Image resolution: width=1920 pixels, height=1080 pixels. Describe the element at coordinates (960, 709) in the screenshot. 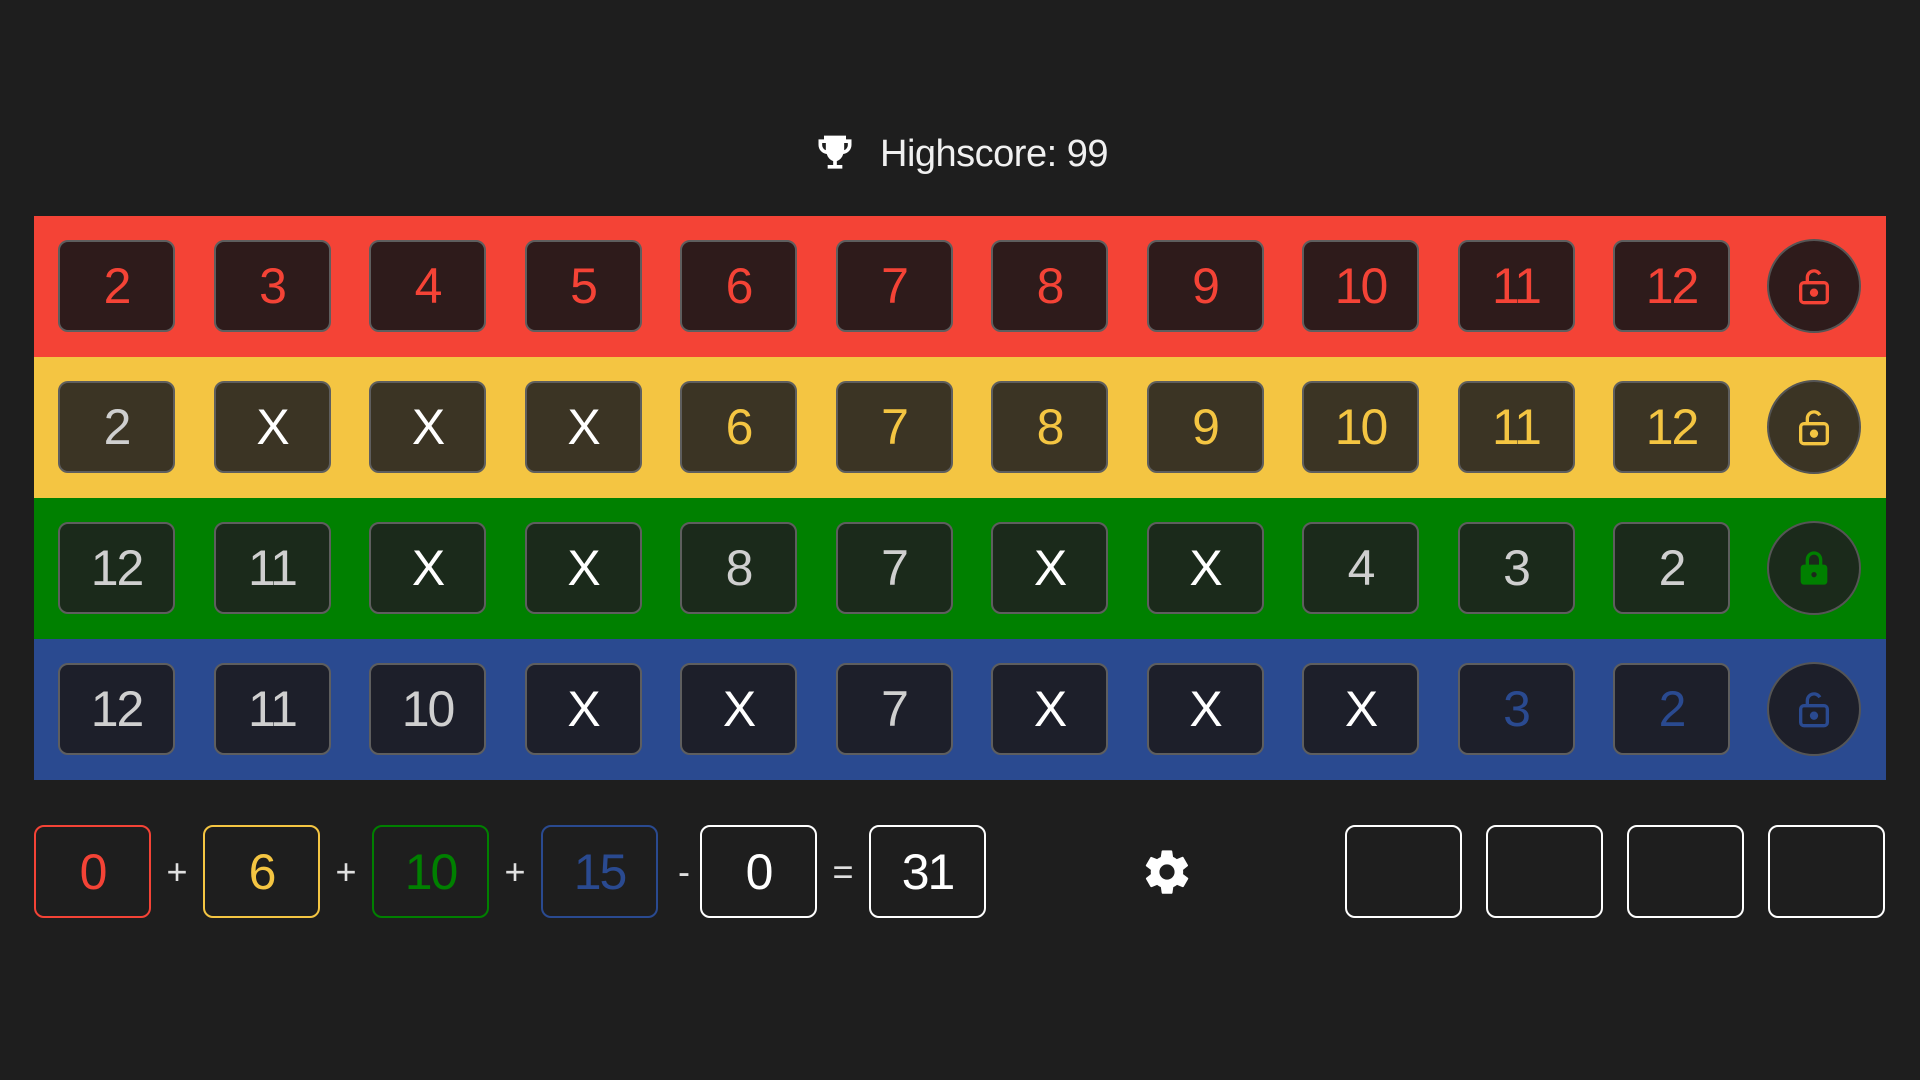

I see `row-blue: 12 11 10 X X 7 X X X 3 2` at that location.